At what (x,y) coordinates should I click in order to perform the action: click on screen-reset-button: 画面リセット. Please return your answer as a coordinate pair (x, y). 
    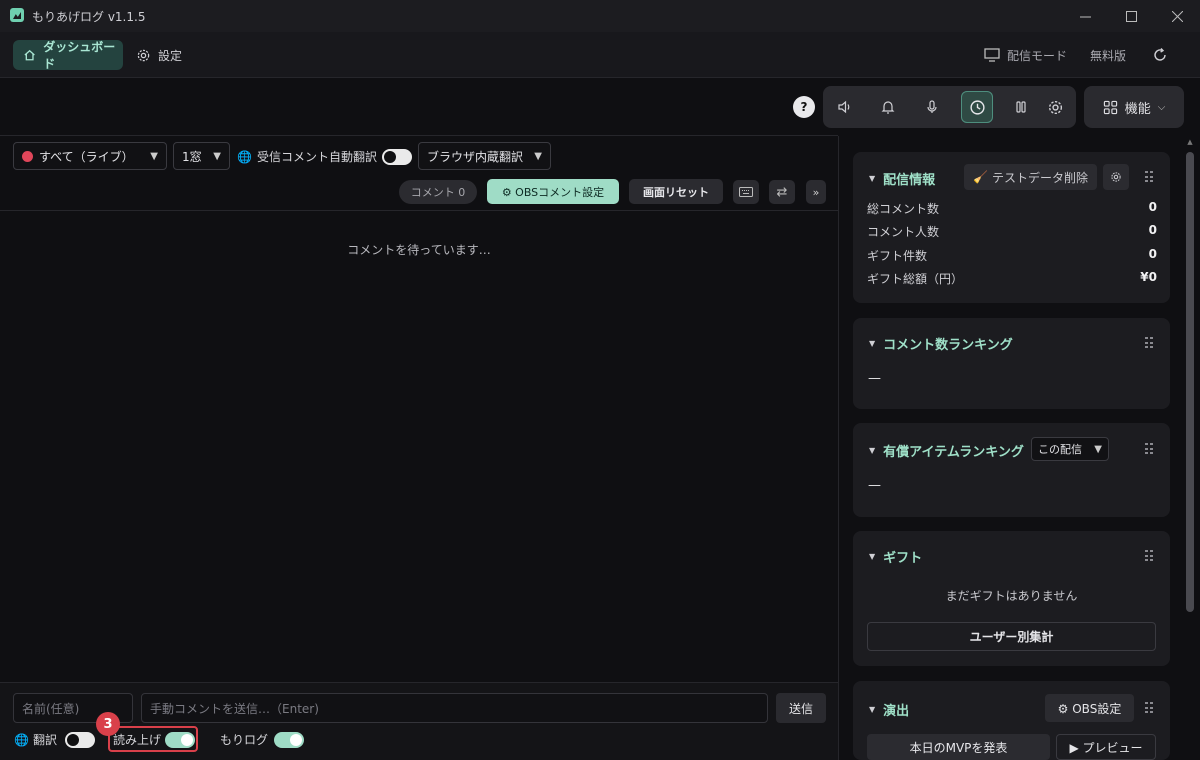
    Looking at the image, I should click on (676, 191).